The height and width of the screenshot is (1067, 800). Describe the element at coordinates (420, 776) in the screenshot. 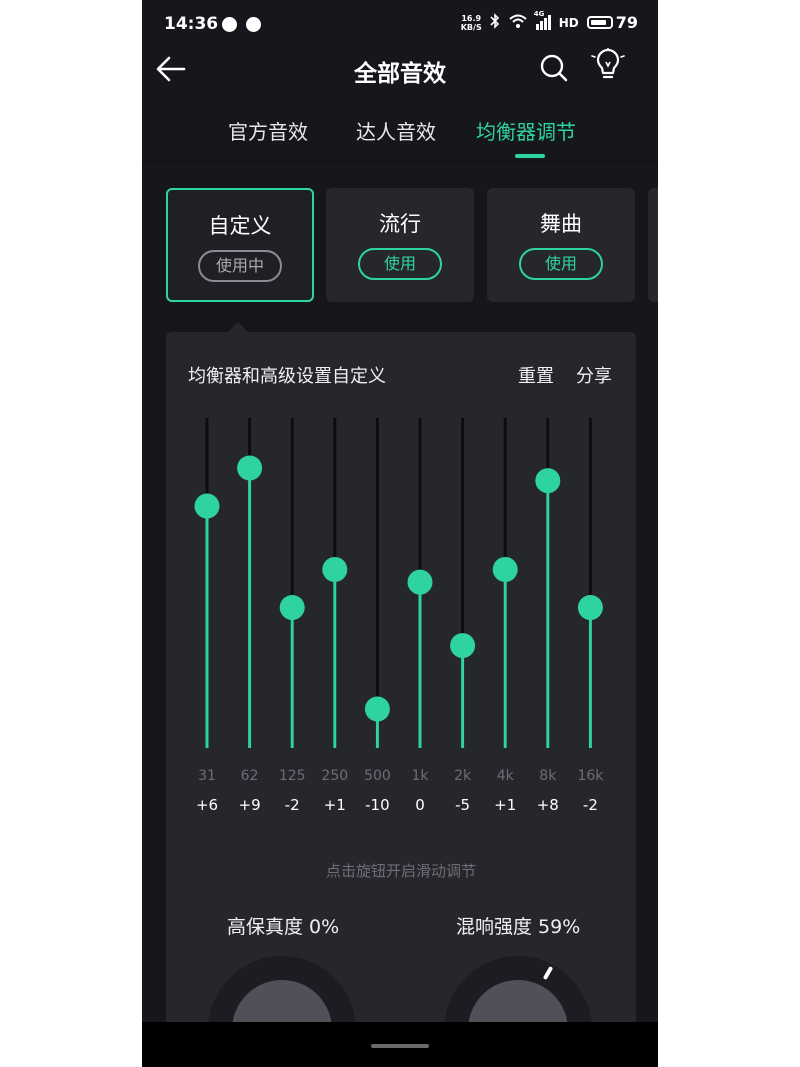

I see `eq-freq-label: 1k` at that location.